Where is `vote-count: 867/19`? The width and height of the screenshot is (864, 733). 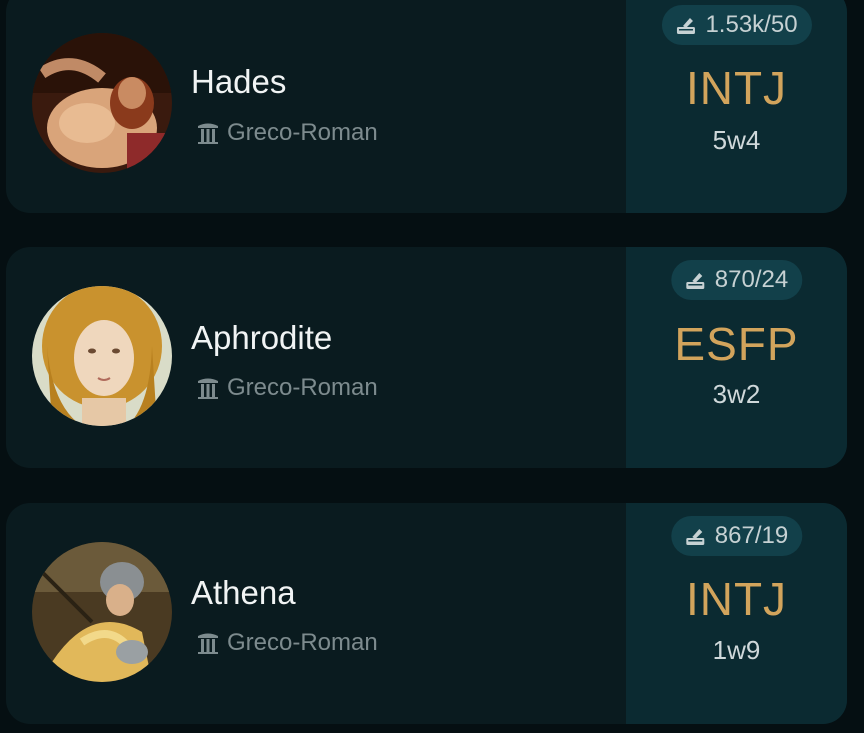
vote-count: 867/19 is located at coordinates (751, 535).